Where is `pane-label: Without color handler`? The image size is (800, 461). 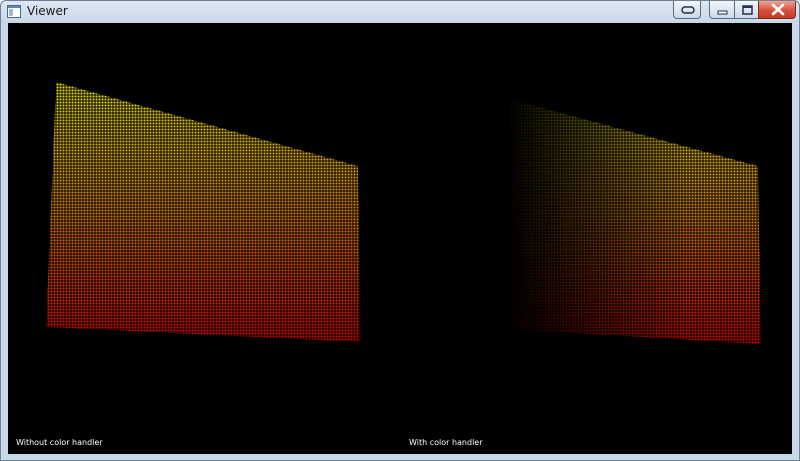 pane-label: Without color handler is located at coordinates (59, 442).